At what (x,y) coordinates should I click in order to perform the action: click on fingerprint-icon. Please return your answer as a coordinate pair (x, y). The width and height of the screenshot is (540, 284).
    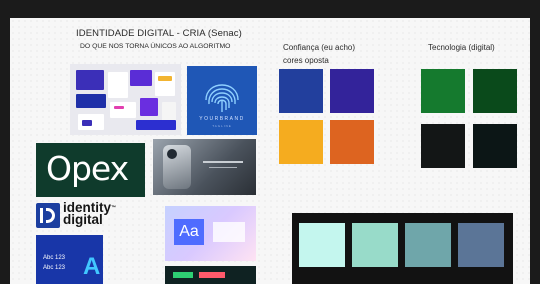
    Looking at the image, I should click on (222, 98).